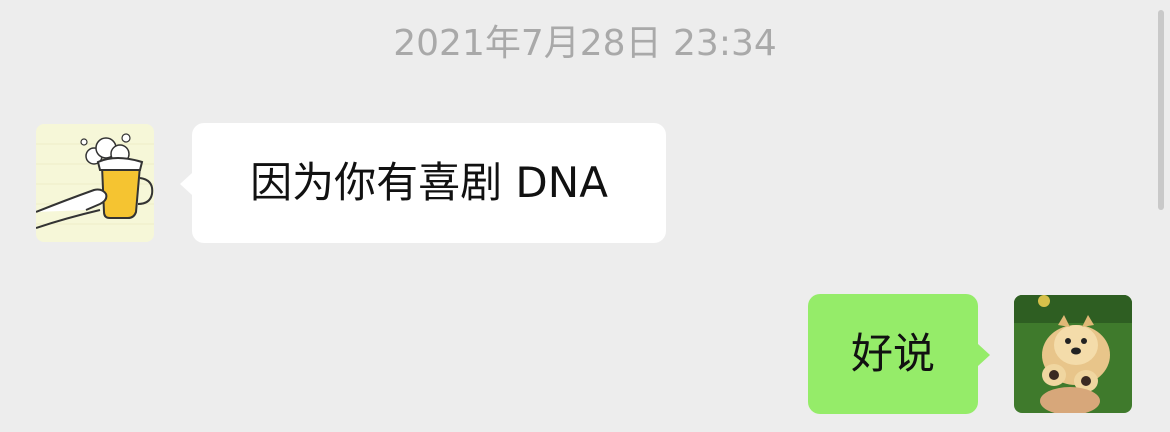  What do you see at coordinates (585, 43) in the screenshot?
I see `message-timestamp: 2021年7月28日 23:34` at bounding box center [585, 43].